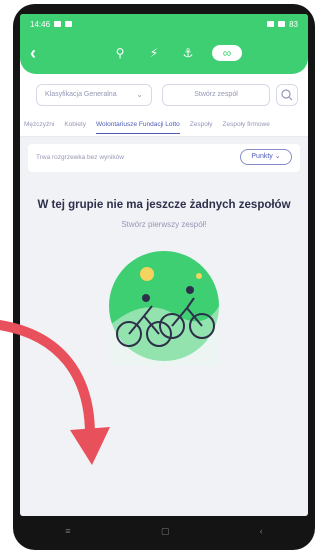 This screenshot has width=323, height=556. I want to click on tab-men: Mężczyźni, so click(39, 128).